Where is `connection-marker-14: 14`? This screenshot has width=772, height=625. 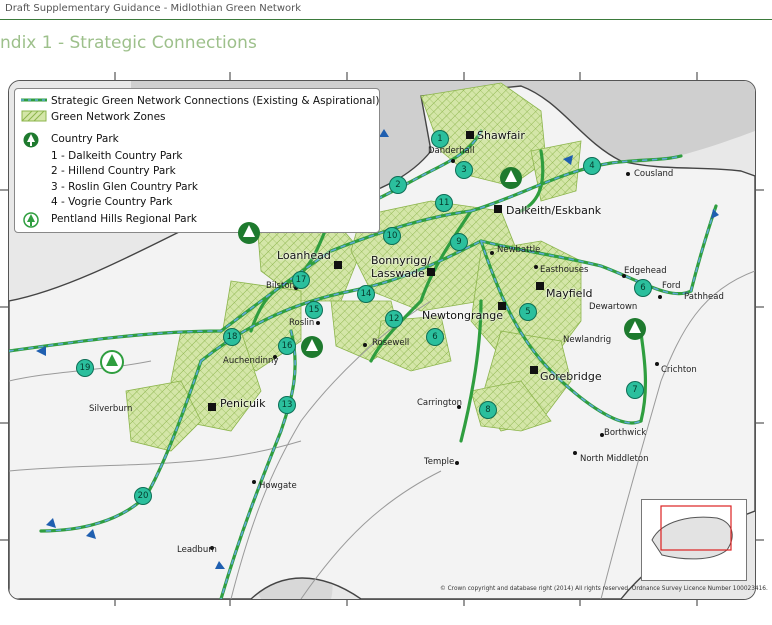
connection-marker-14: 14 is located at coordinates (366, 294).